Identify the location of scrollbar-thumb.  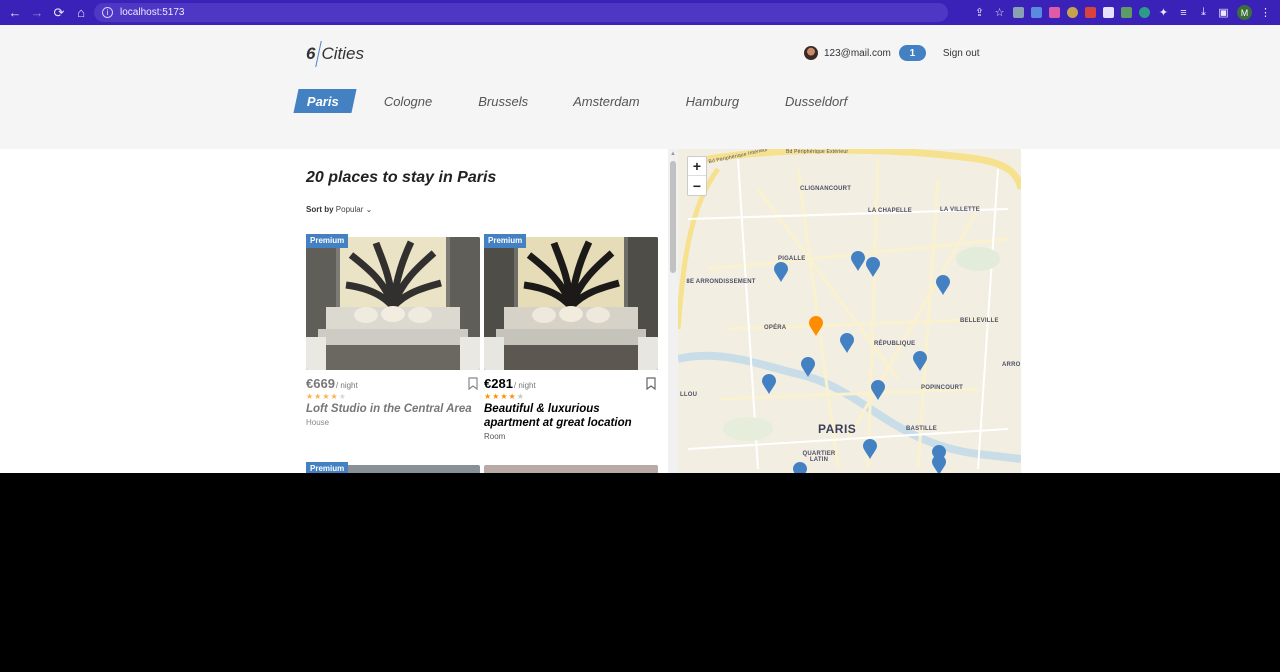
(673, 217).